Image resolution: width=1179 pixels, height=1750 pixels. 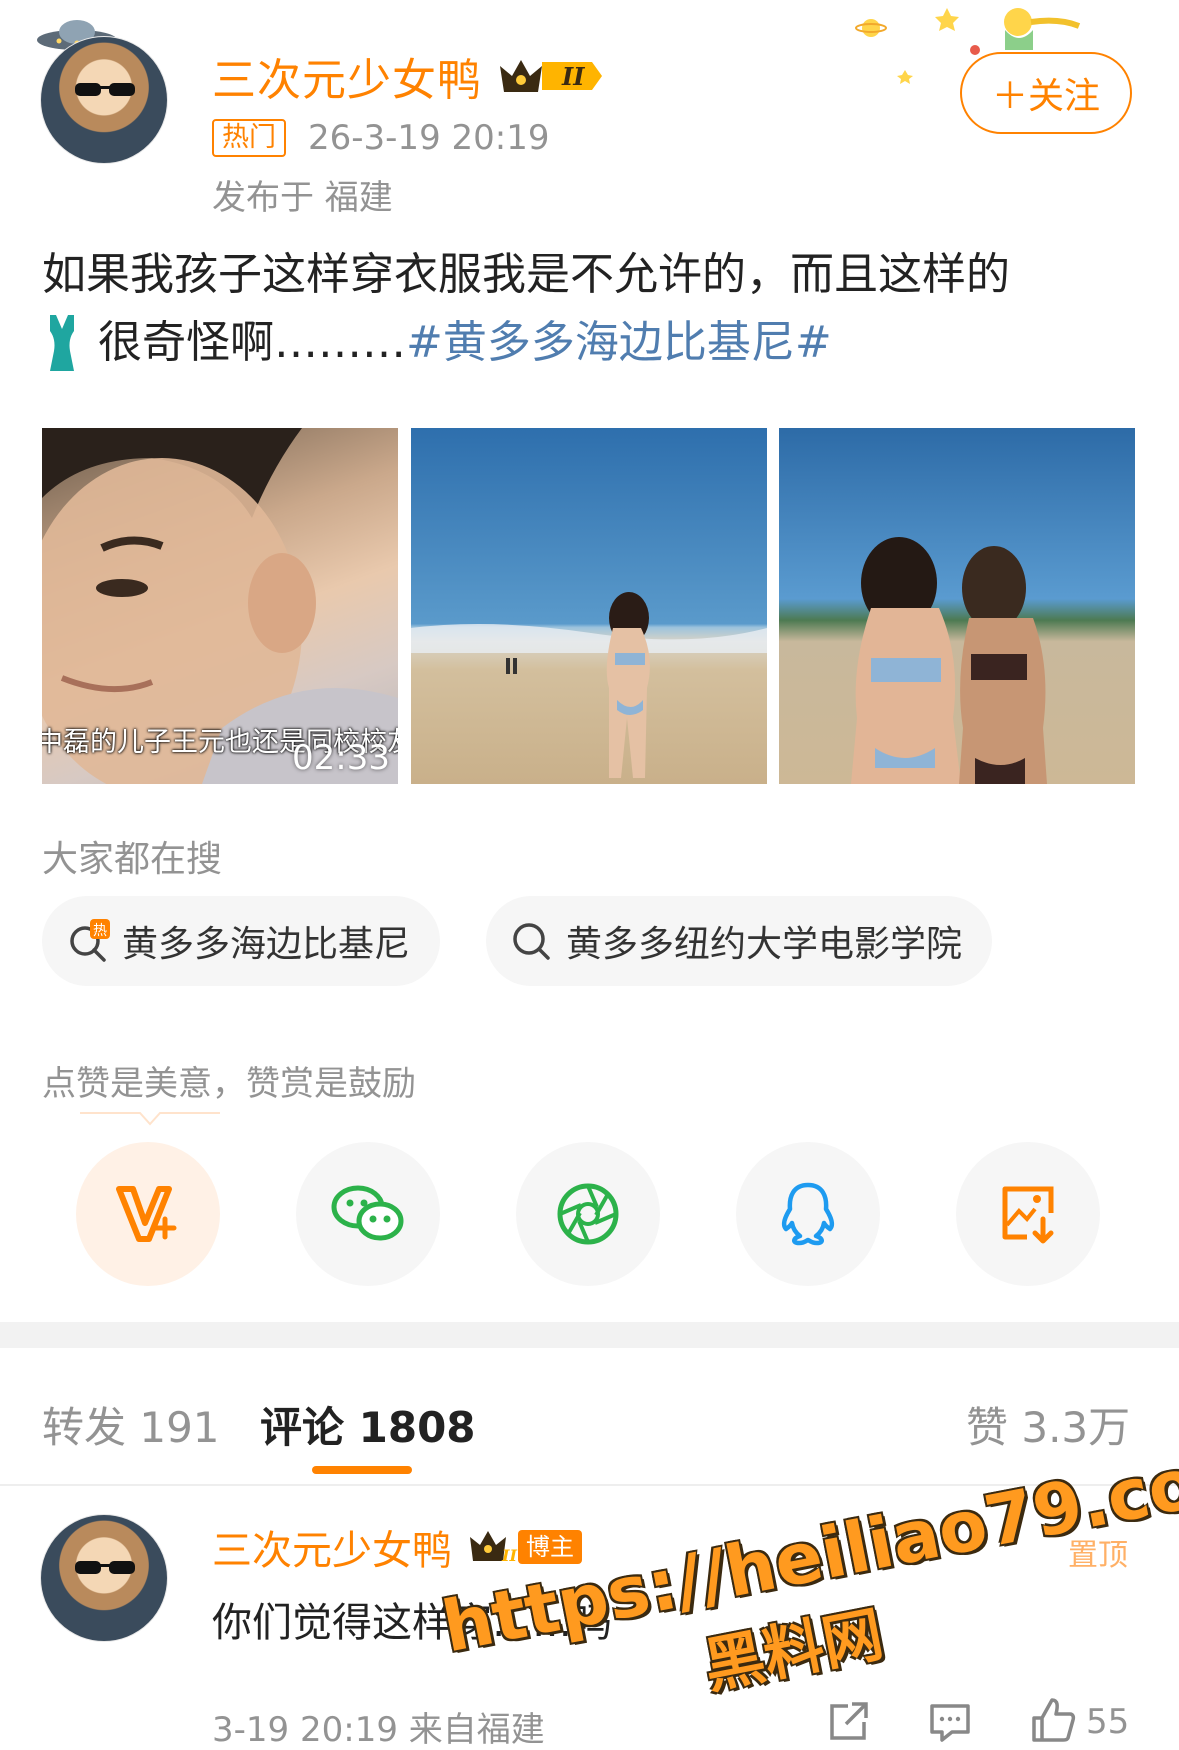 What do you see at coordinates (950, 1723) in the screenshot?
I see `comment-icon` at bounding box center [950, 1723].